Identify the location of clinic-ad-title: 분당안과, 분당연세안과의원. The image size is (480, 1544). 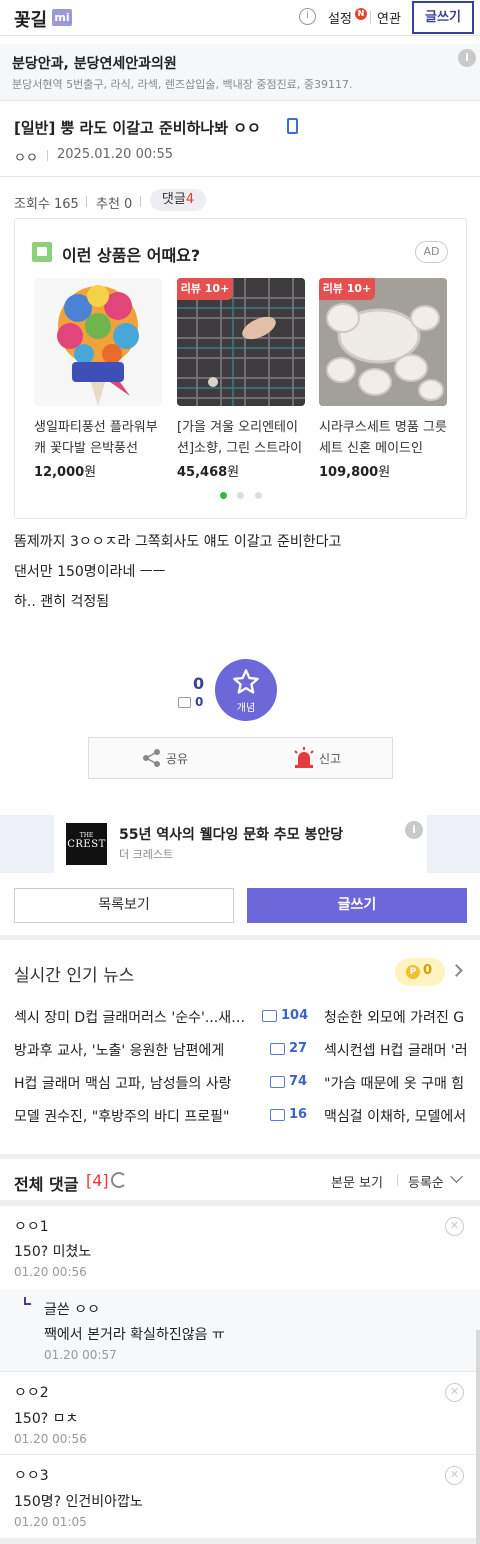
(94, 64).